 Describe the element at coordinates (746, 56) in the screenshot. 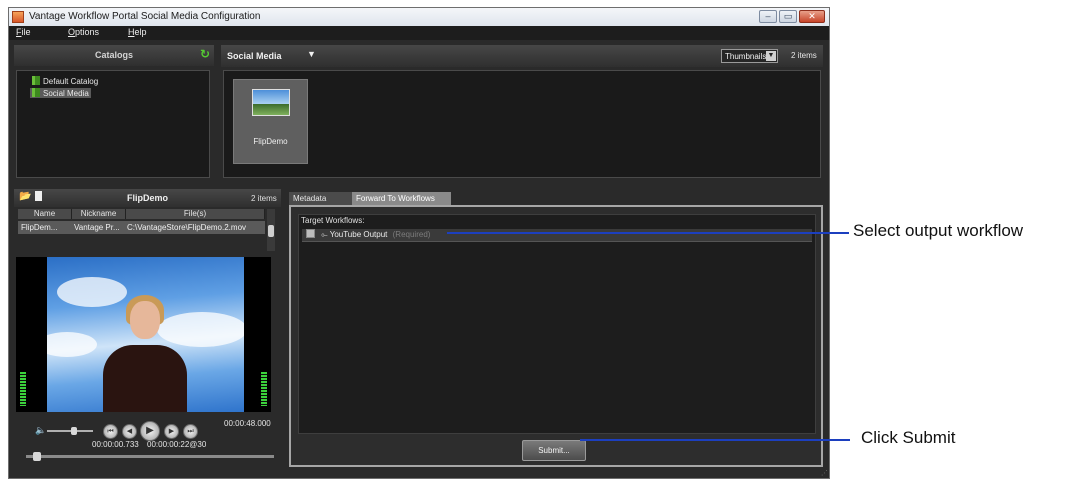

I see `view-mode-value: Thumbnails` at that location.